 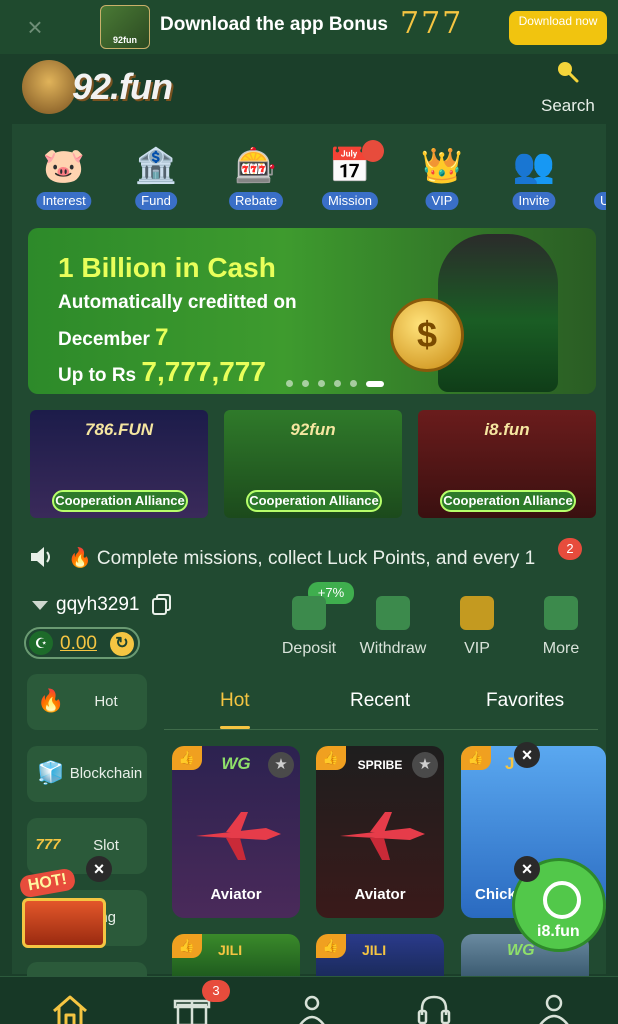 What do you see at coordinates (78, 644) in the screenshot?
I see `balance-value: 0.00` at bounding box center [78, 644].